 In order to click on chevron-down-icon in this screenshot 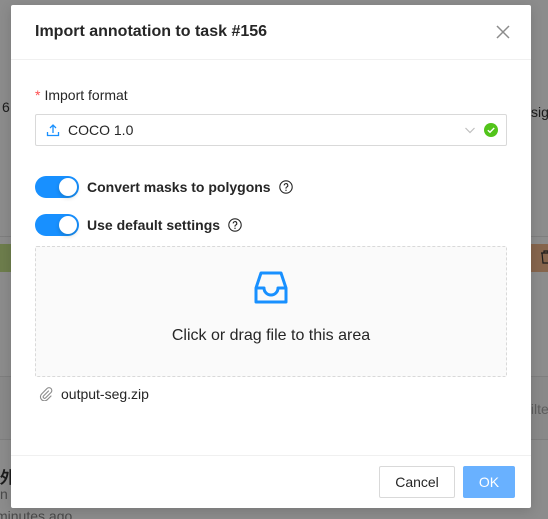, I will do `click(470, 130)`.